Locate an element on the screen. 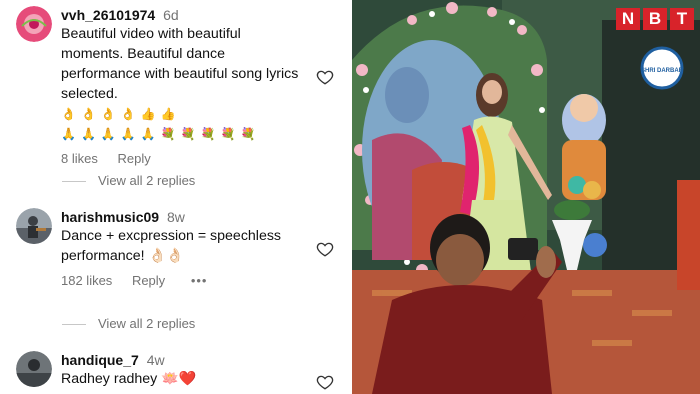 This screenshot has width=700, height=394. badge-letter: B is located at coordinates (655, 19).